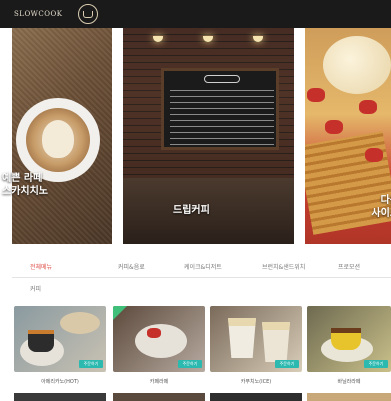 The height and width of the screenshot is (401, 391). I want to click on banner-waffle: 다음 사이드, so click(348, 136).